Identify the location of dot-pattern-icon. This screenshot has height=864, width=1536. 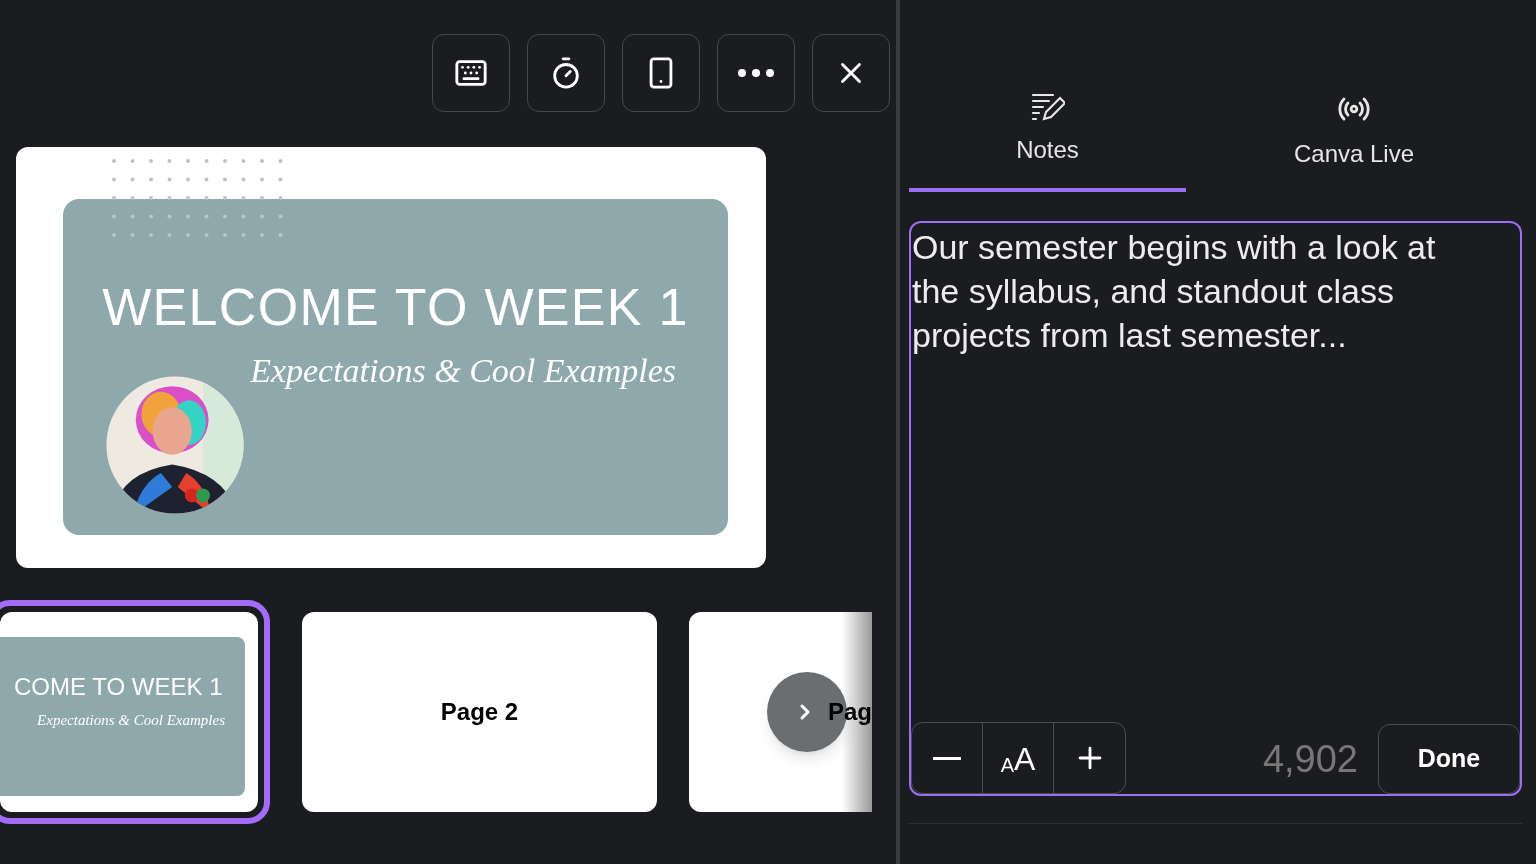
(197, 198).